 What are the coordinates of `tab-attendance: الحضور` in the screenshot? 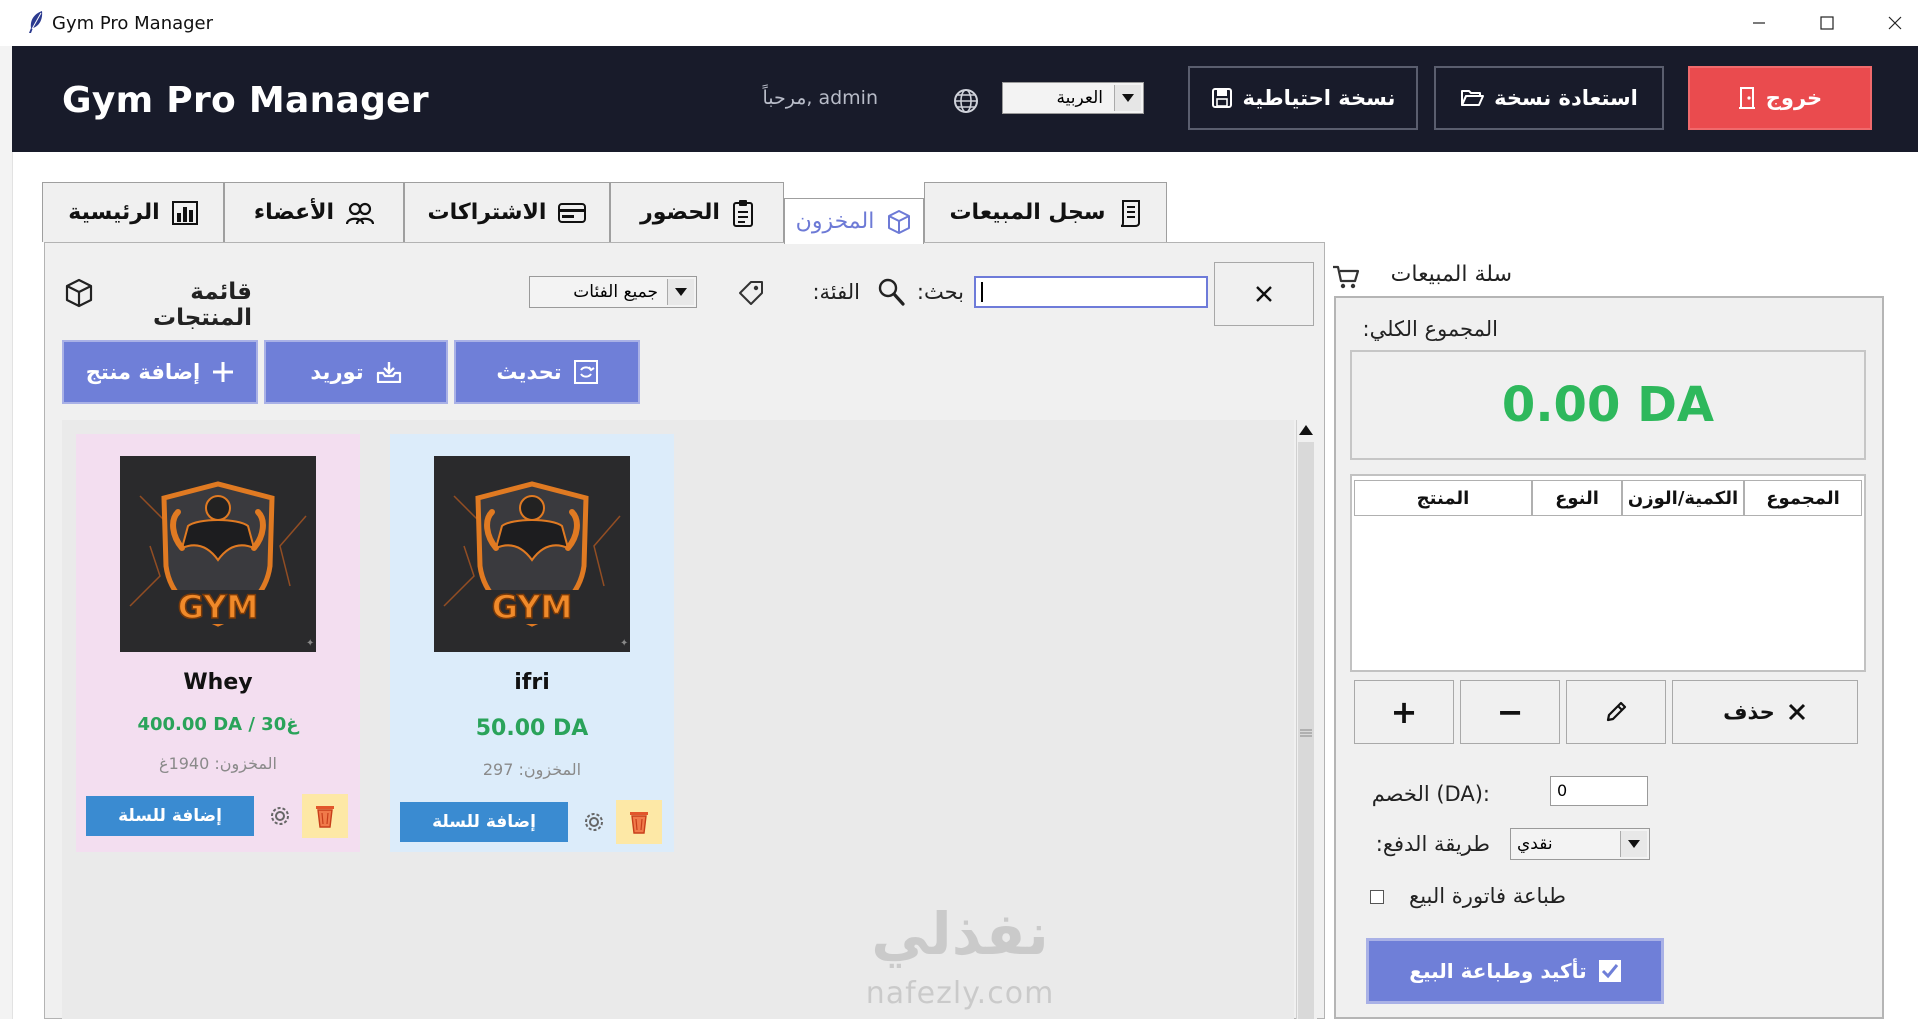 It's located at (697, 212).